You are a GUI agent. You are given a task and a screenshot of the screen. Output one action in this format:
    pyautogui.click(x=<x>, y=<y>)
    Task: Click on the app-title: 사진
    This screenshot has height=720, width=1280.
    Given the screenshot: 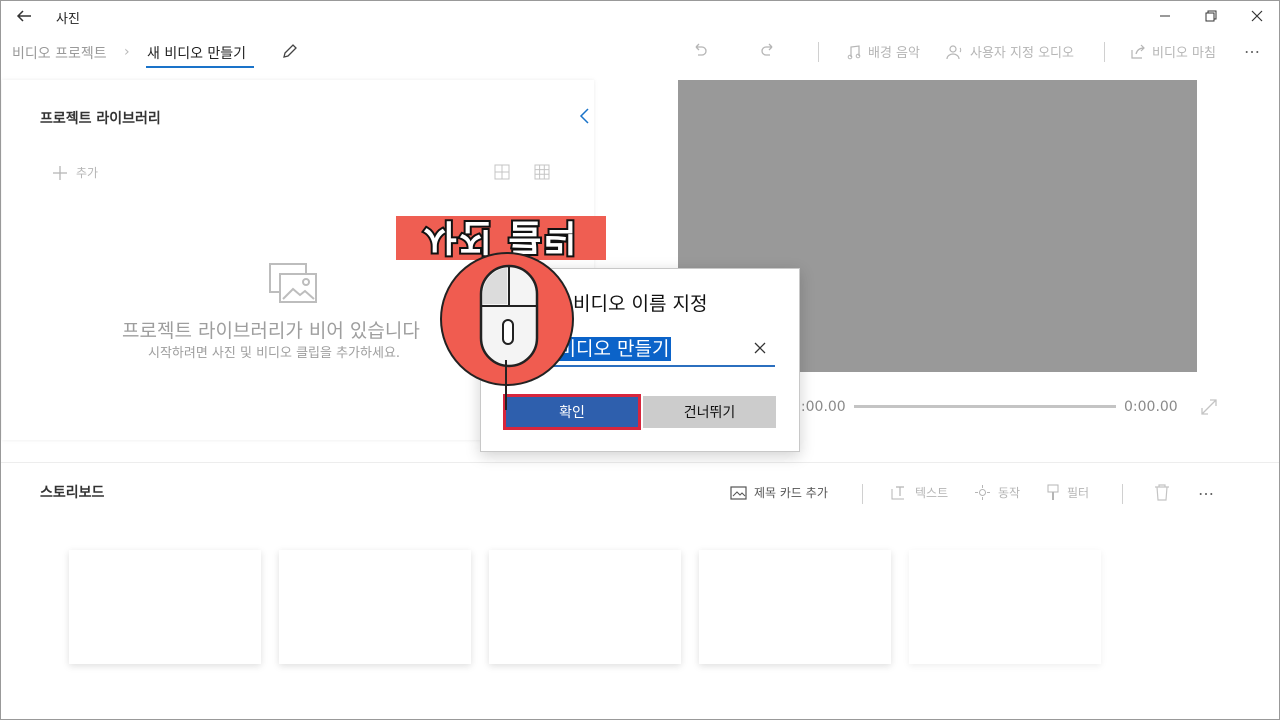 What is the action you would take?
    pyautogui.click(x=68, y=19)
    